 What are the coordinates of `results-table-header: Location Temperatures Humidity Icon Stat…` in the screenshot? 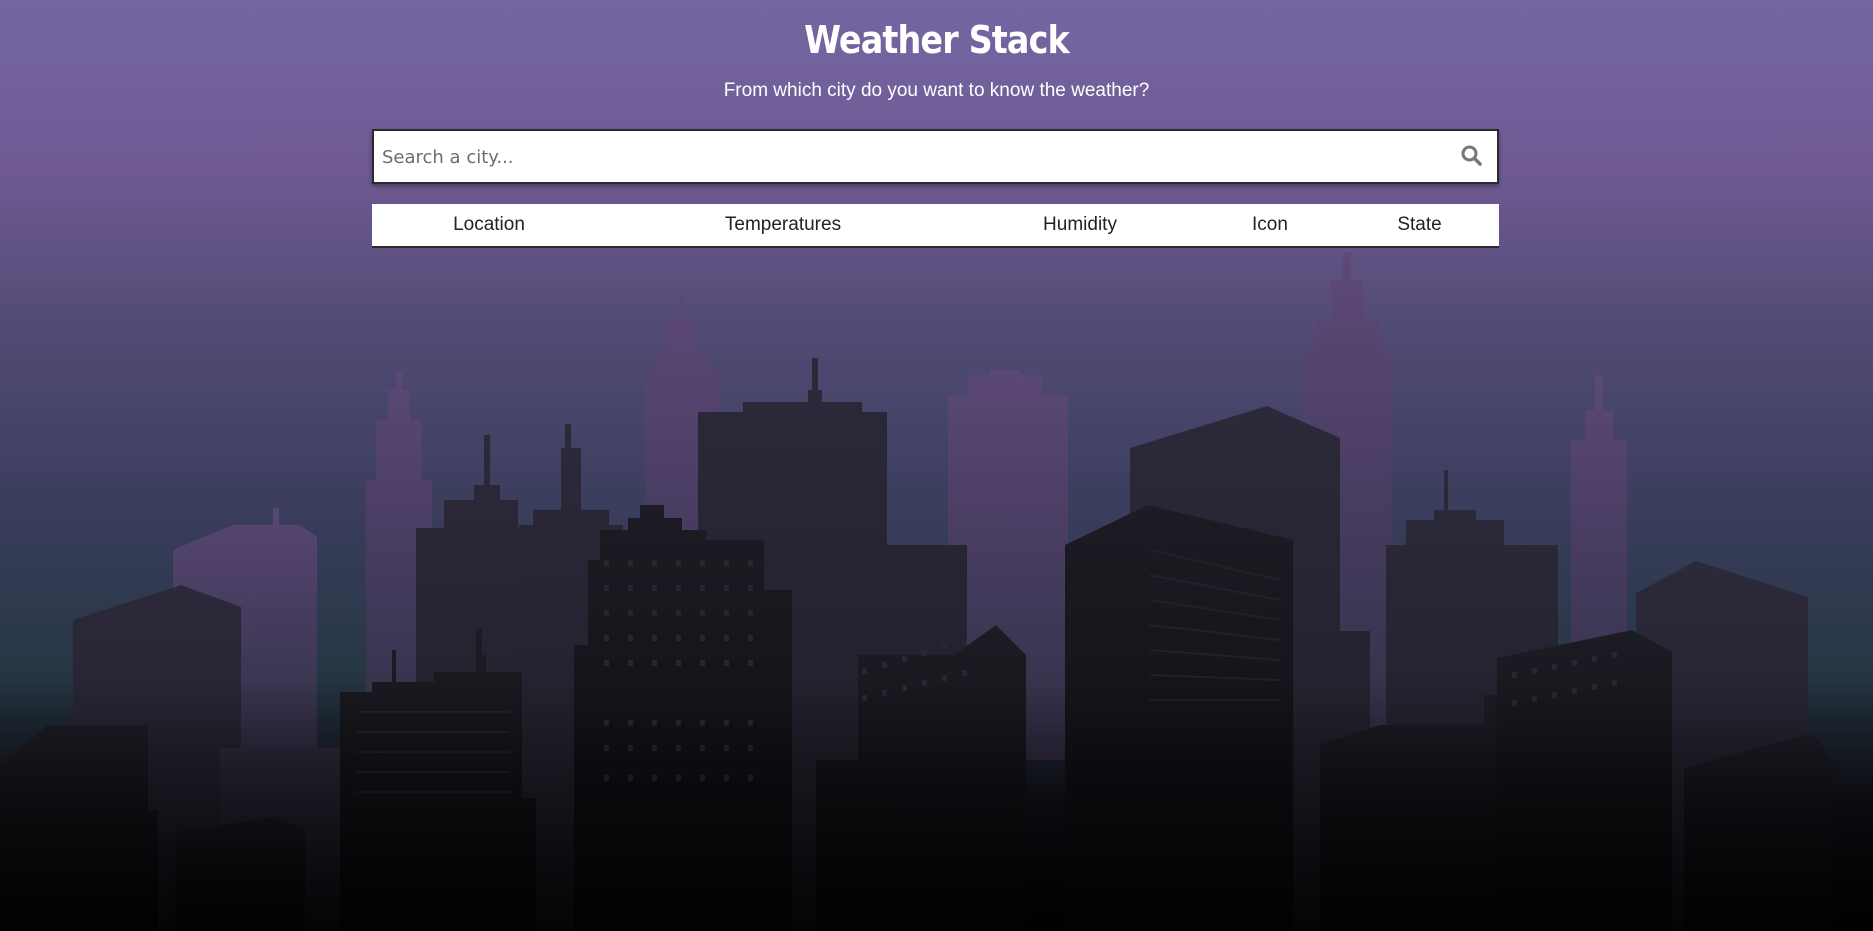 It's located at (935, 226).